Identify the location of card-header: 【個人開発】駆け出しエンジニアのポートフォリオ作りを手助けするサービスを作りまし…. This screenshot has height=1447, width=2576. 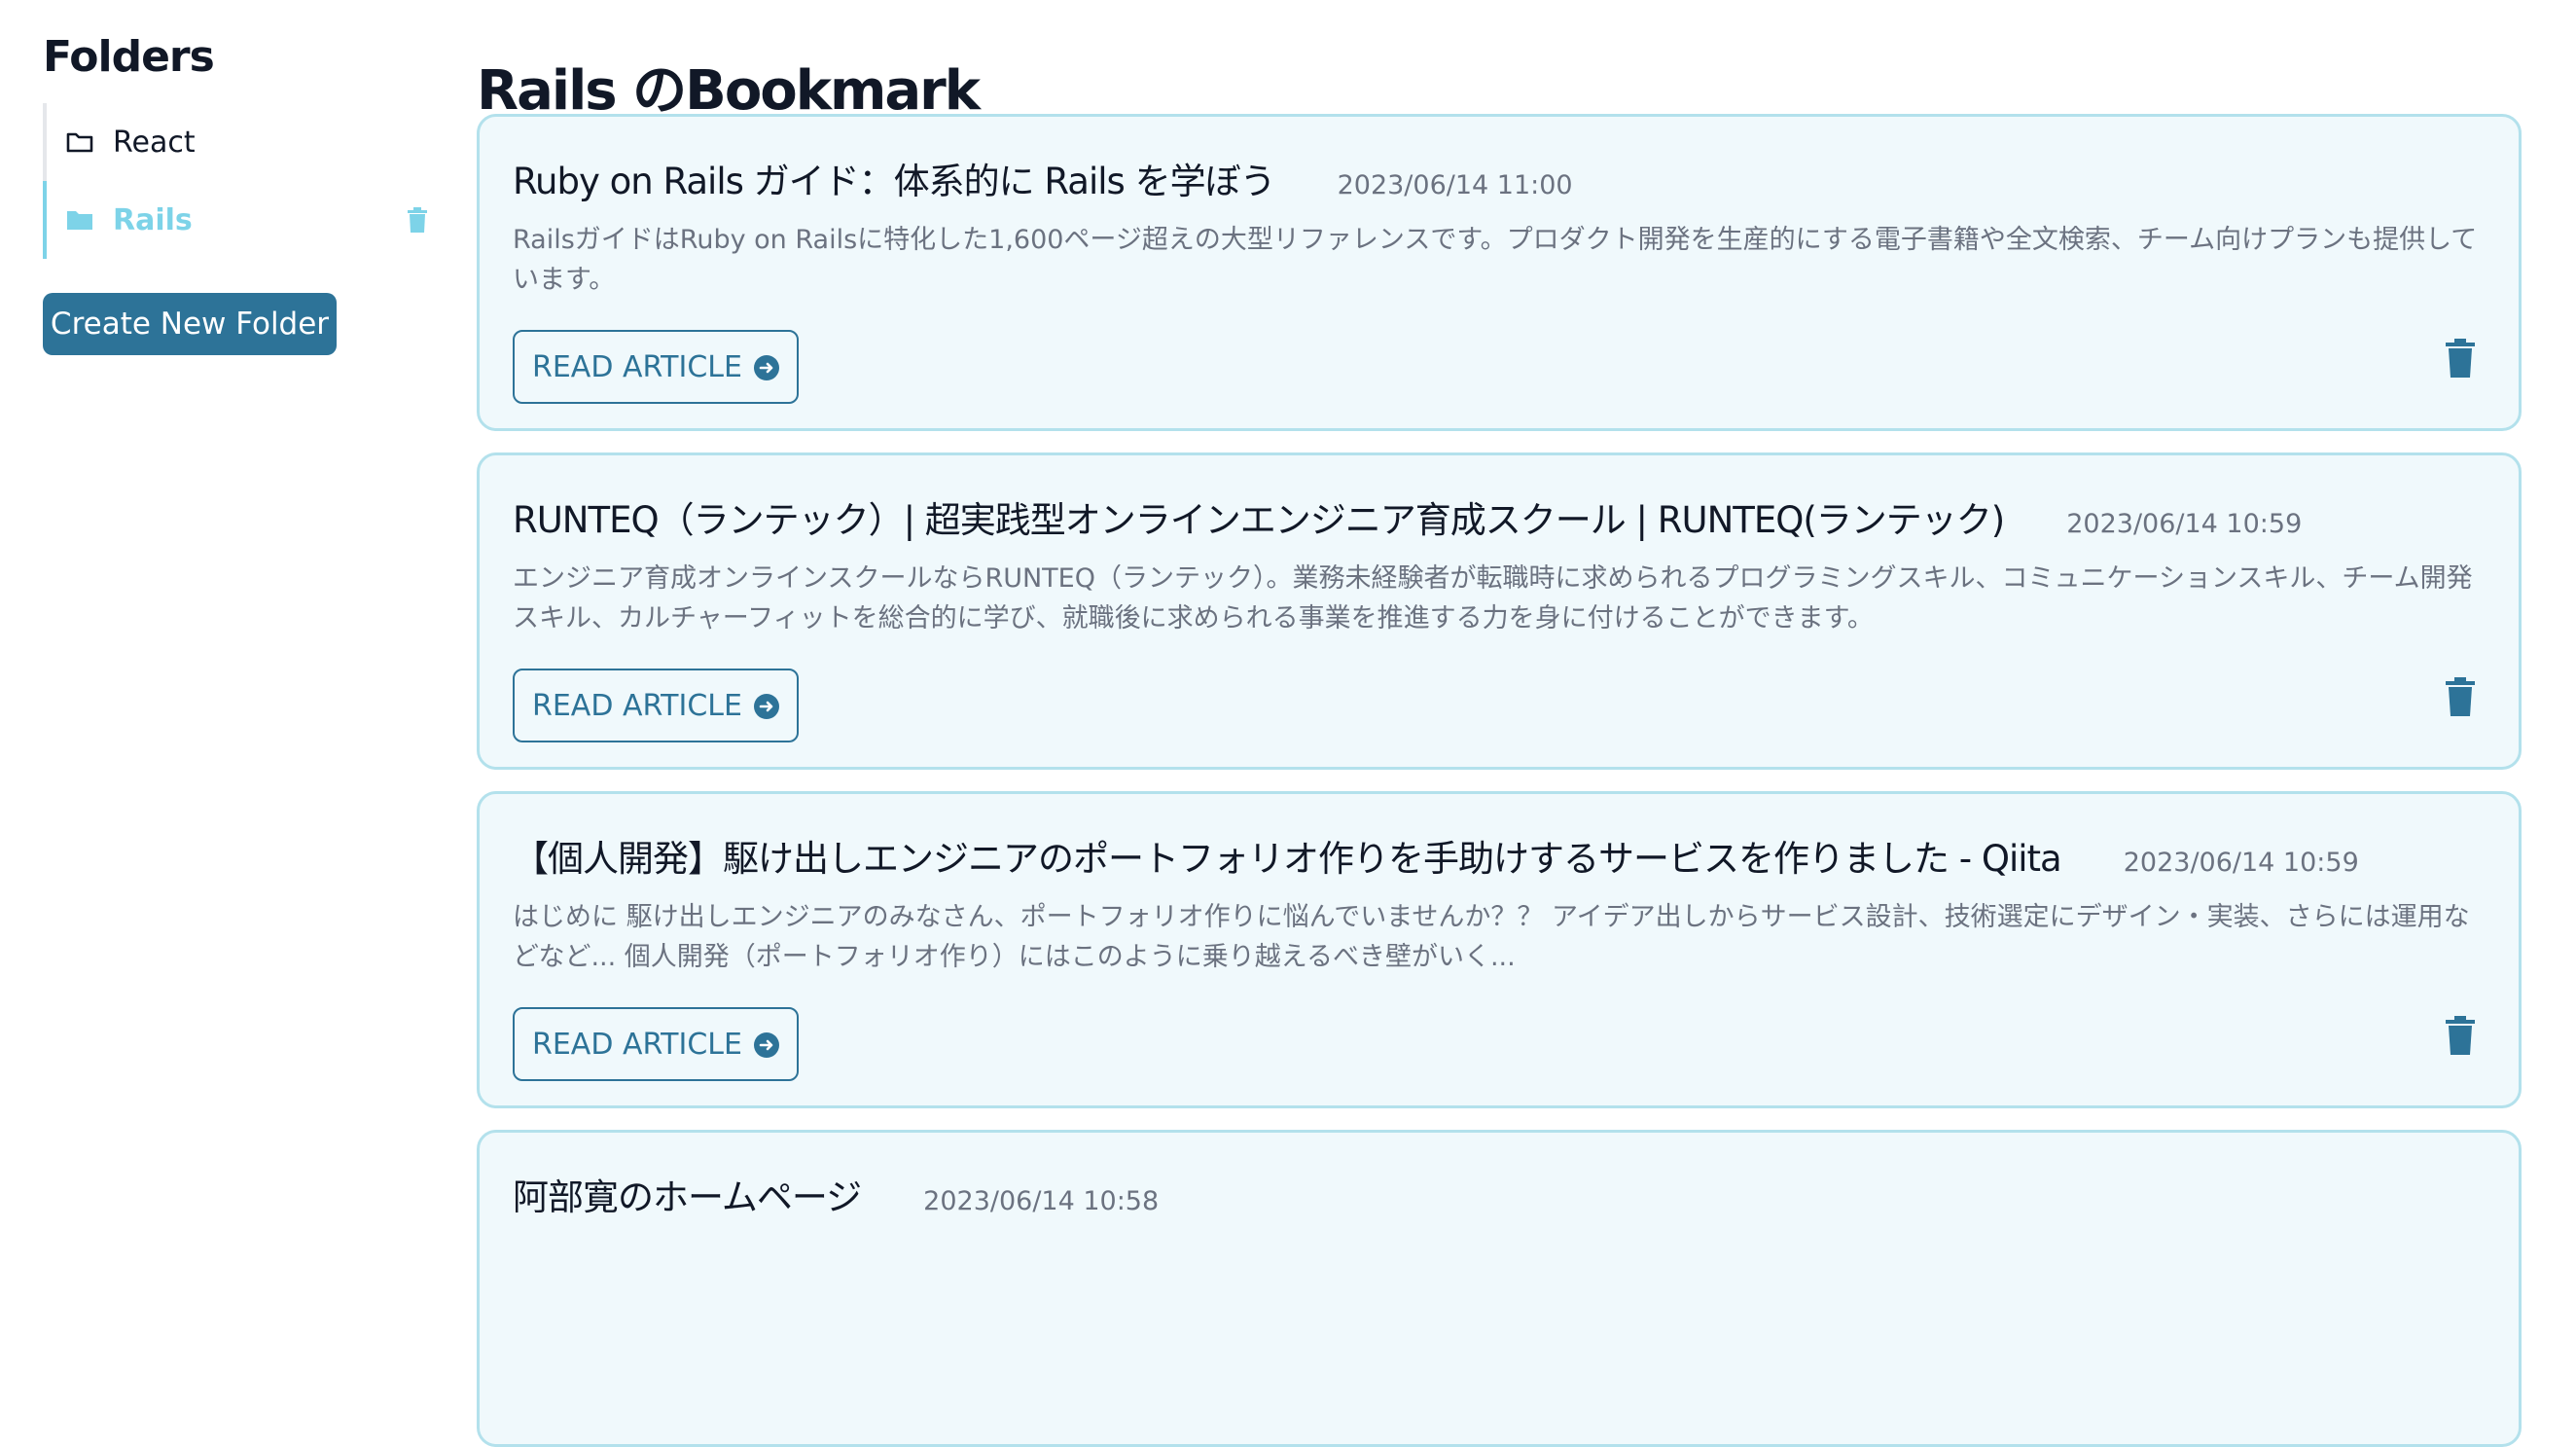
(1501, 856).